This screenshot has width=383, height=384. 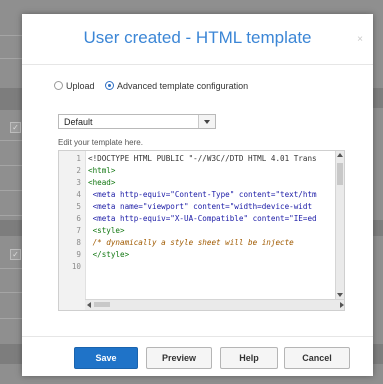 I want to click on advanced-config-radio-label: Advanced template configuration, so click(x=182, y=86).